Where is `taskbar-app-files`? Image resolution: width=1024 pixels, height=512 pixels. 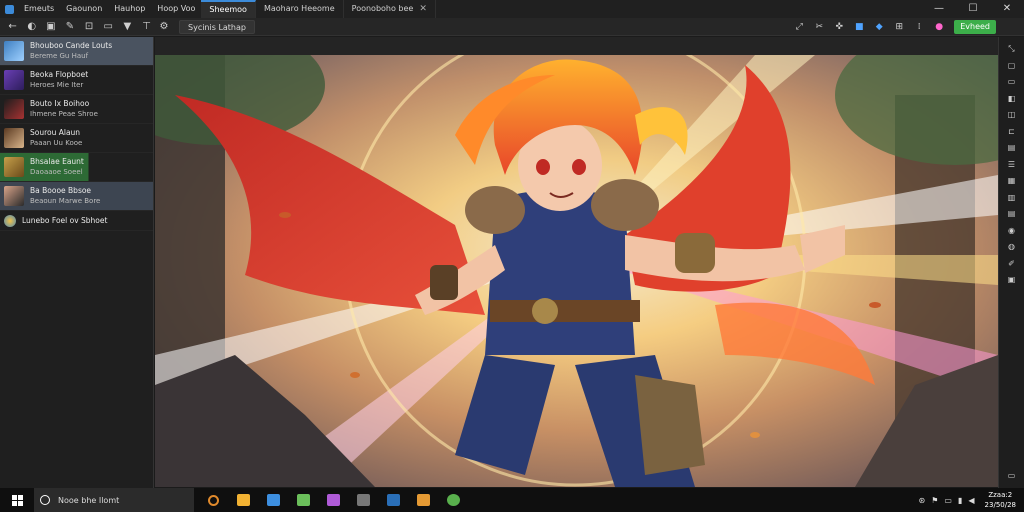 taskbar-app-files is located at coordinates (423, 500).